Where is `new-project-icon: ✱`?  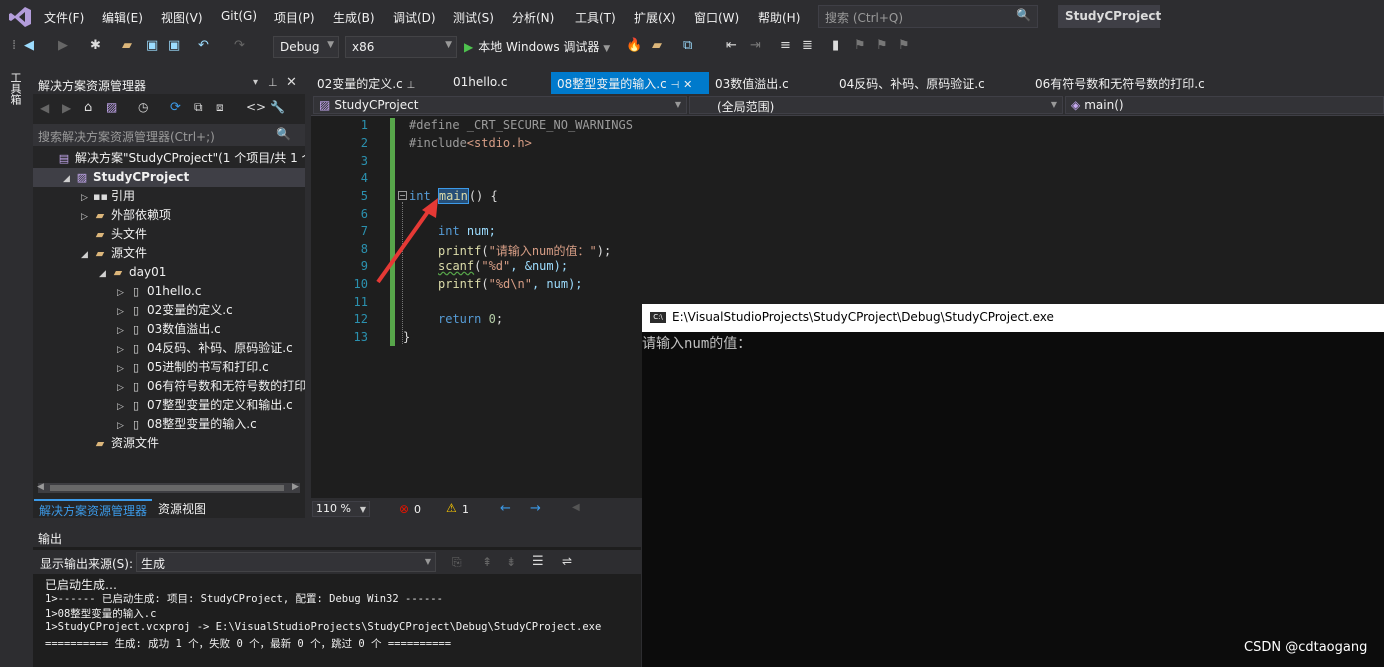
new-project-icon: ✱ is located at coordinates (95, 45).